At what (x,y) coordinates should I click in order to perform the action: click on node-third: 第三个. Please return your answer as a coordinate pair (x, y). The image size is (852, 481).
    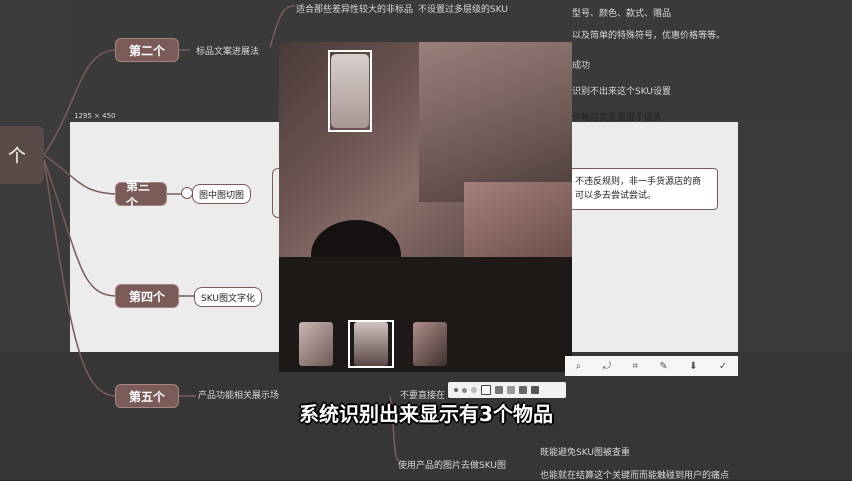
    Looking at the image, I should click on (141, 194).